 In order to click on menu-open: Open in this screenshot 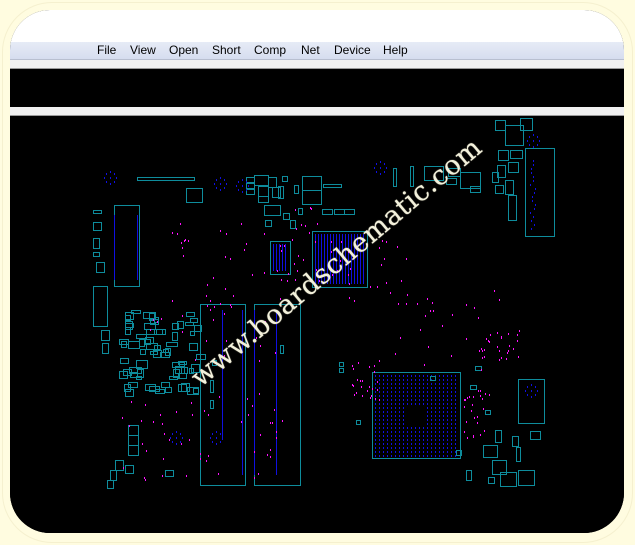, I will do `click(183, 50)`.